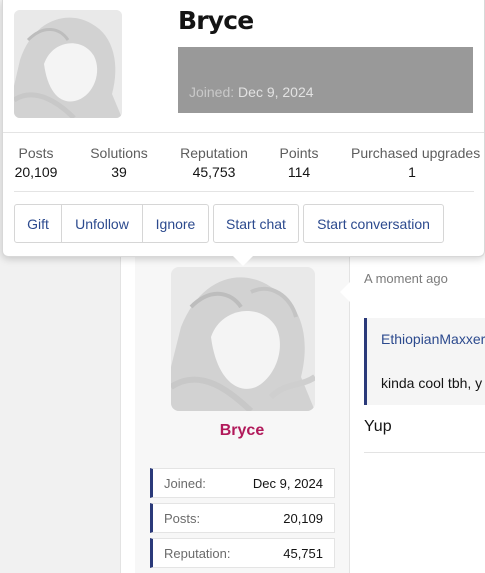 The image size is (485, 573). What do you see at coordinates (36, 162) in the screenshot?
I see `tooltip-stat-posts: Posts 20,109` at bounding box center [36, 162].